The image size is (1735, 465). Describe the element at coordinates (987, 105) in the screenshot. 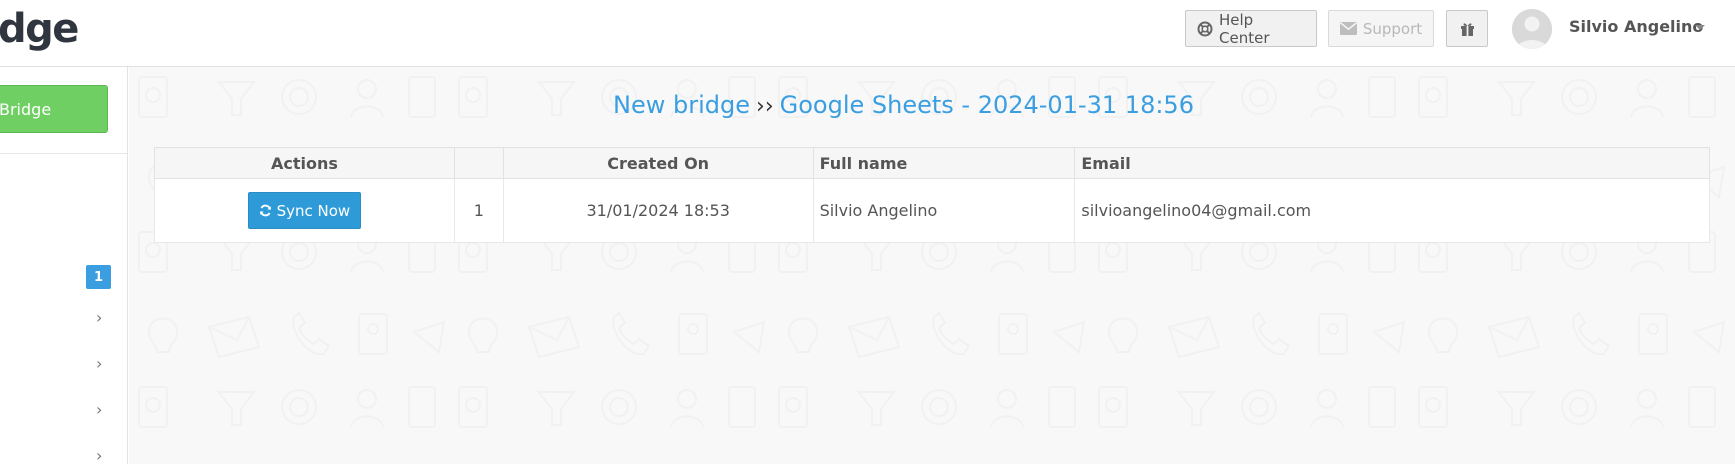

I see `breadcrumb-sheet-name: Google Sheets - 2024-01-31 18:56` at that location.